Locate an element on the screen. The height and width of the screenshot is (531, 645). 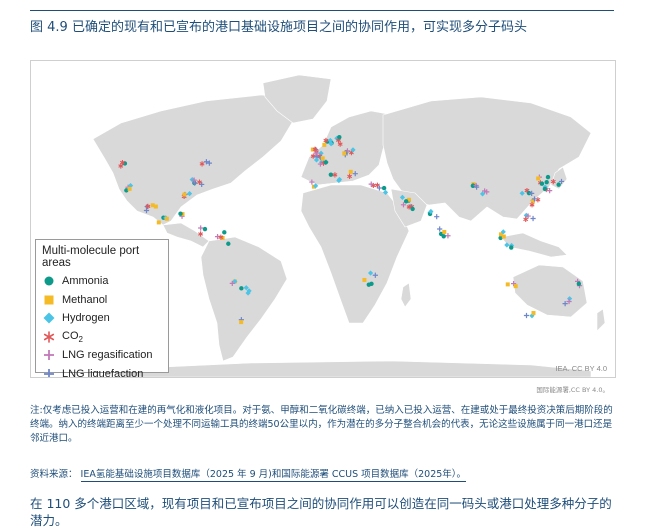
south-america is located at coordinates (244, 299).